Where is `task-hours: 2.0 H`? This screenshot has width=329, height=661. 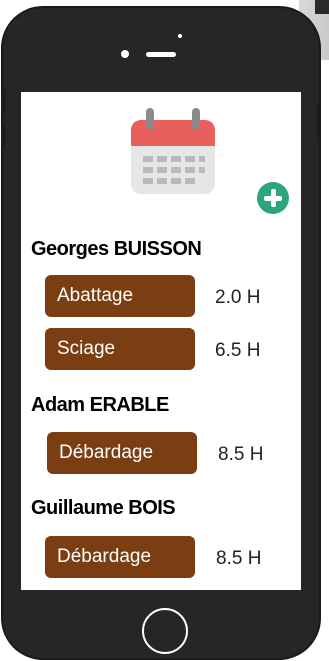 task-hours: 2.0 H is located at coordinates (238, 297).